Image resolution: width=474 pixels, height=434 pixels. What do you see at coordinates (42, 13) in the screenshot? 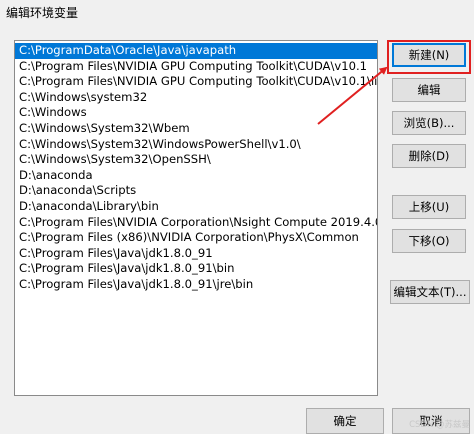
I see `dialog-title: 编辑环境变量` at bounding box center [42, 13].